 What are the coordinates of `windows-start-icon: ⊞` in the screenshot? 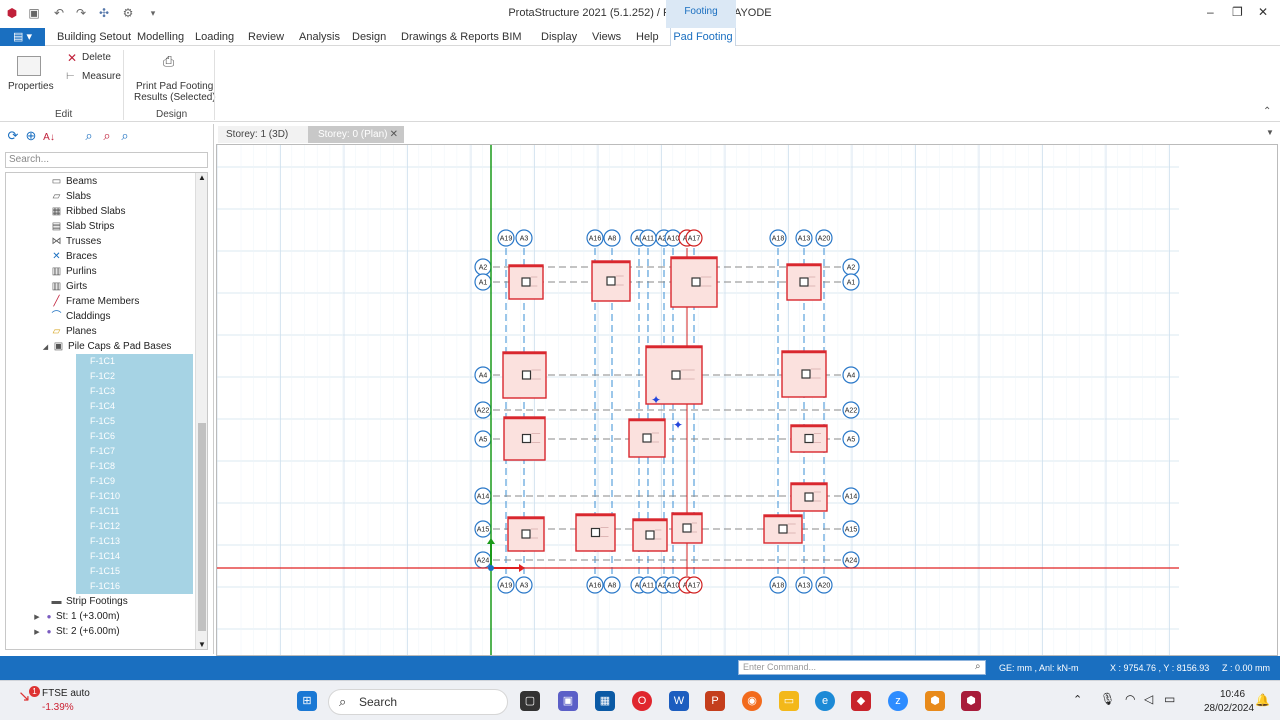 It's located at (307, 701).